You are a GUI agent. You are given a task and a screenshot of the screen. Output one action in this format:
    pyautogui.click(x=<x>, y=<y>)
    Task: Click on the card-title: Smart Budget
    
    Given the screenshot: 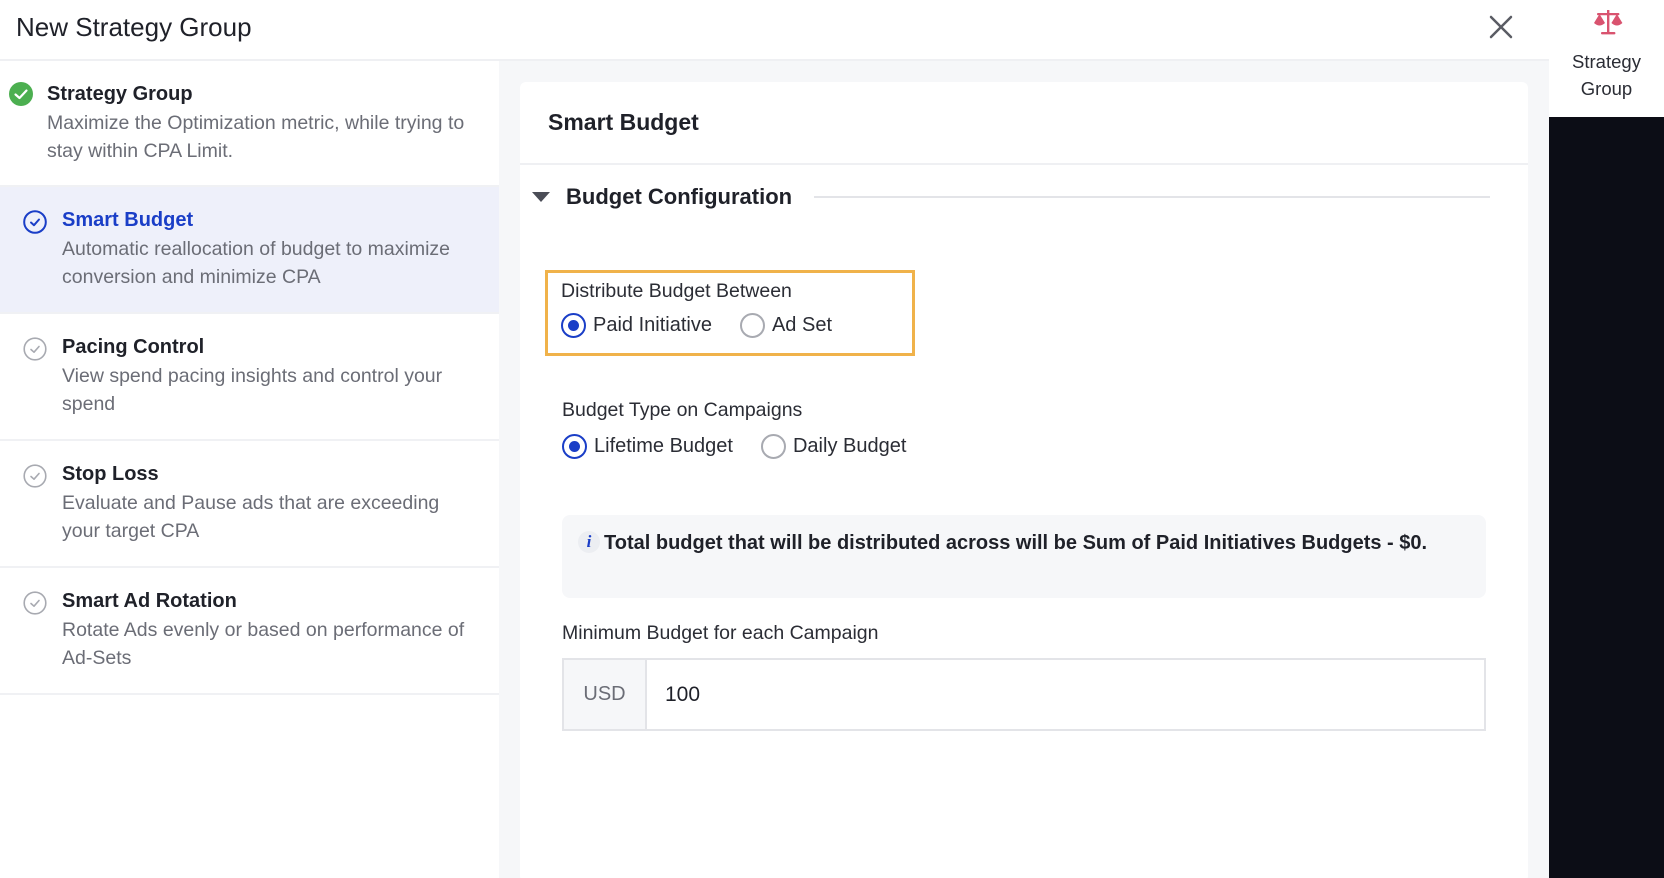 What is the action you would take?
    pyautogui.click(x=623, y=122)
    